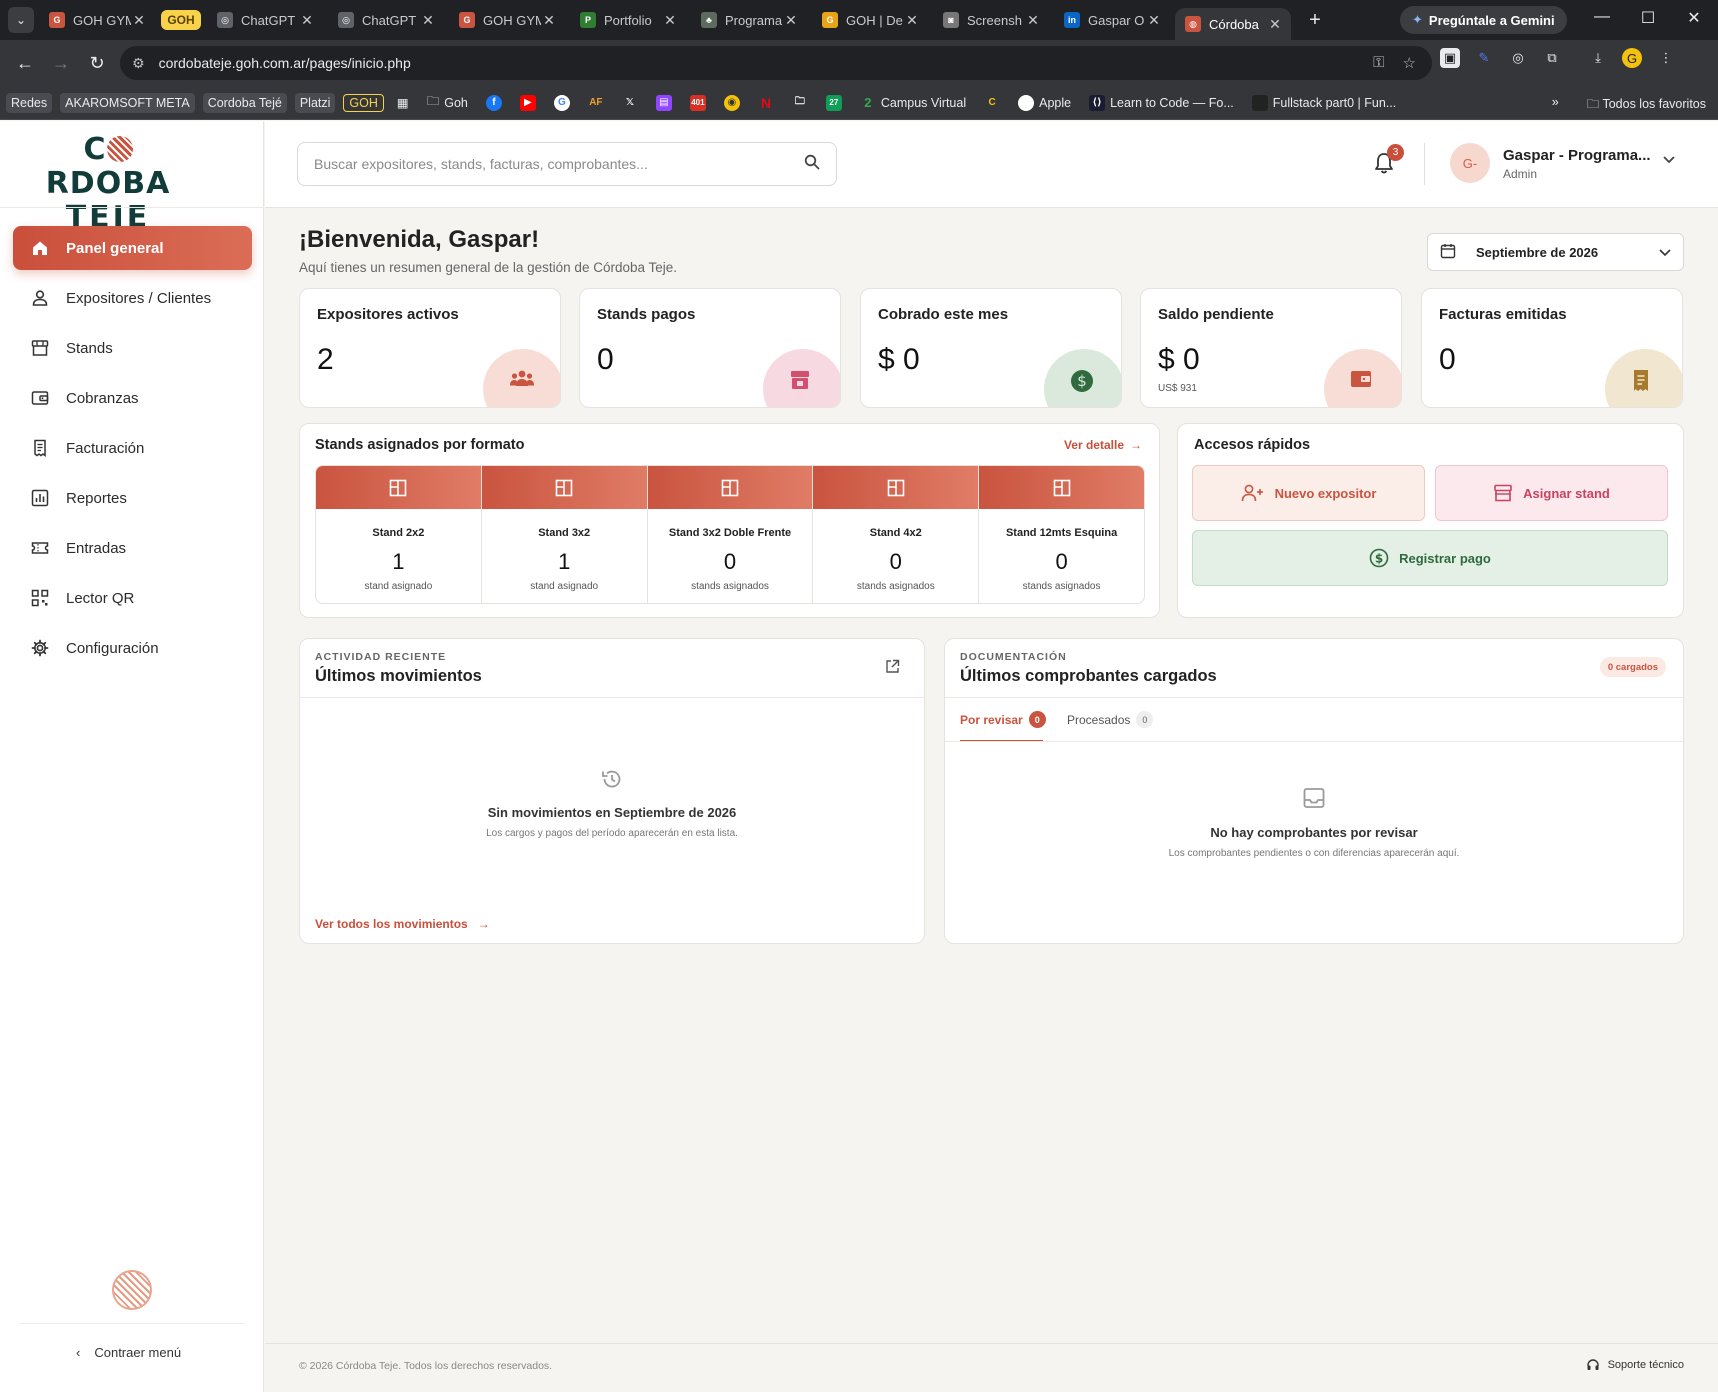 The height and width of the screenshot is (1392, 1718). Describe the element at coordinates (800, 103) in the screenshot. I see `folder-bookmark-icon: 🗀` at that location.